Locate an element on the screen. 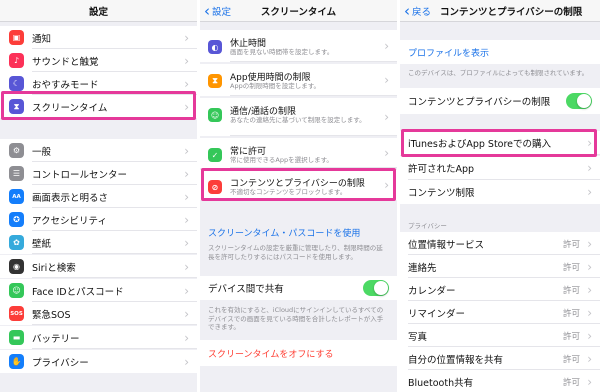  settings-item: ♪ サウンドと触覚 › is located at coordinates (98, 60).